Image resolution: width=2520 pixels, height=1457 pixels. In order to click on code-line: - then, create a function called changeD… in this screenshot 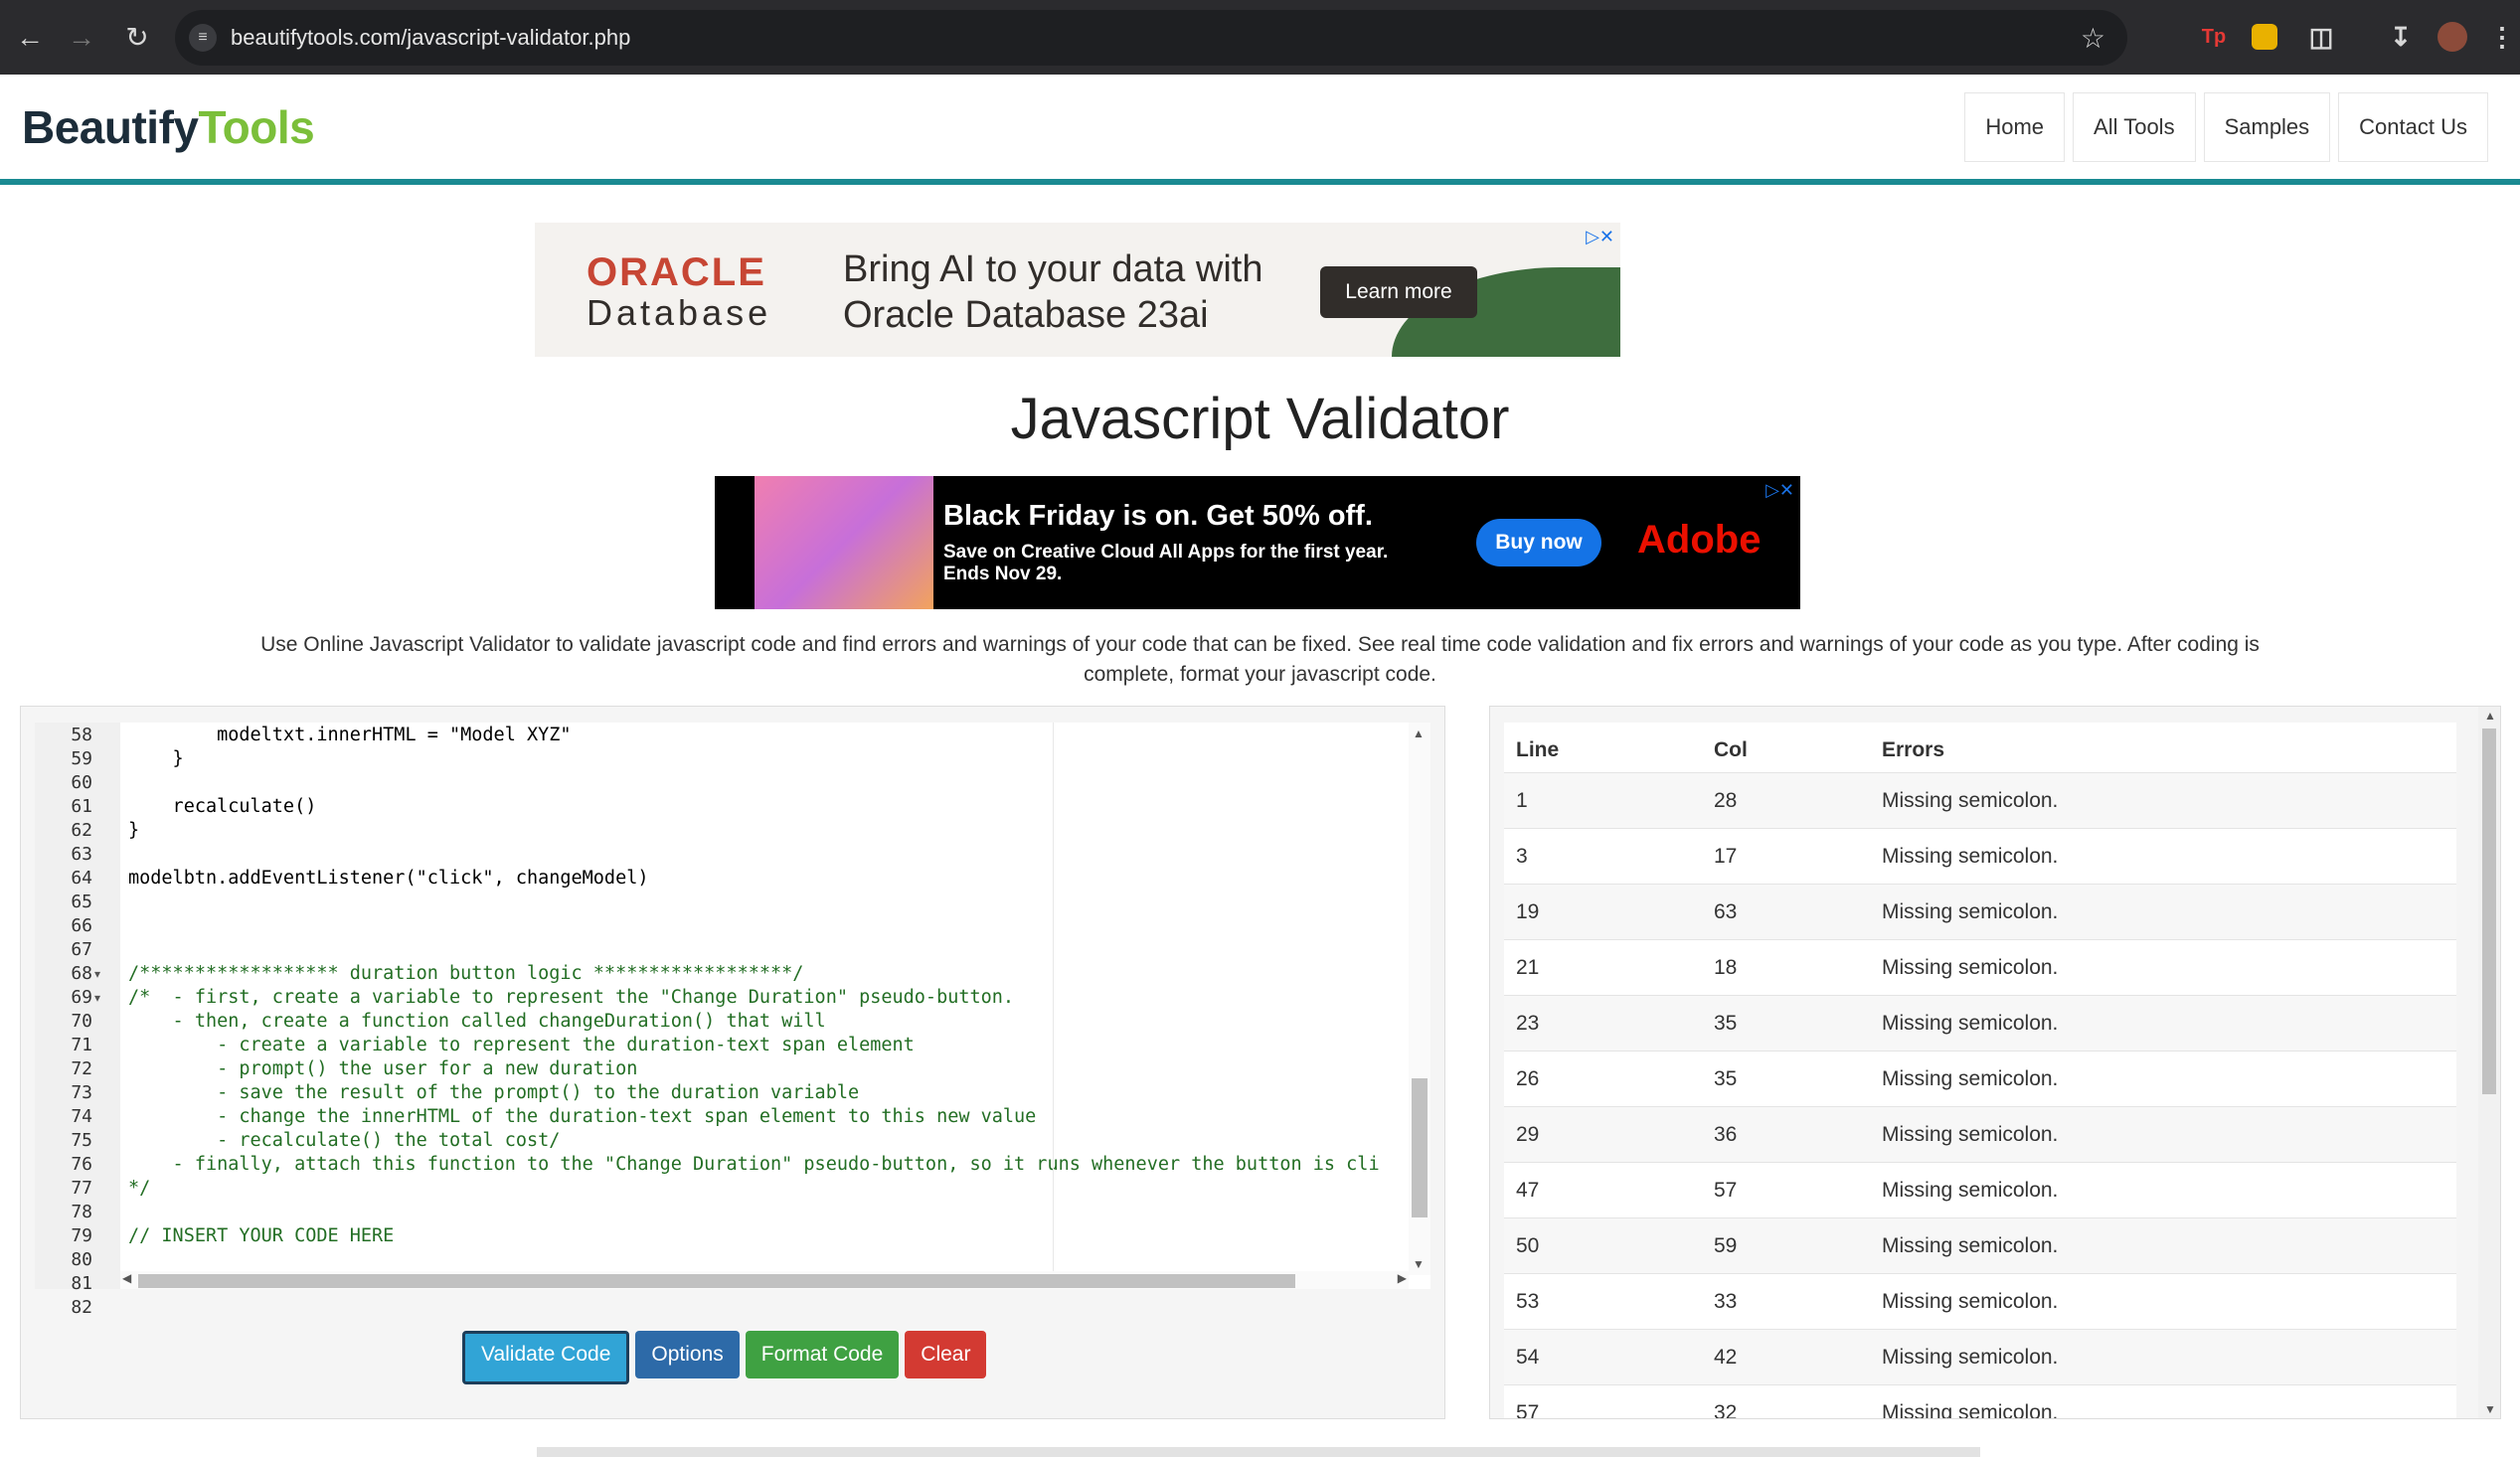, I will do `click(477, 1021)`.